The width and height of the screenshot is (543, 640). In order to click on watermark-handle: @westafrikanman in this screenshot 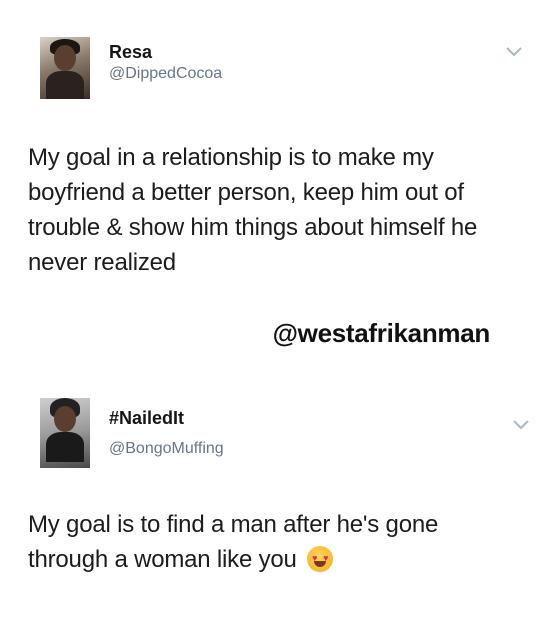, I will do `click(381, 333)`.